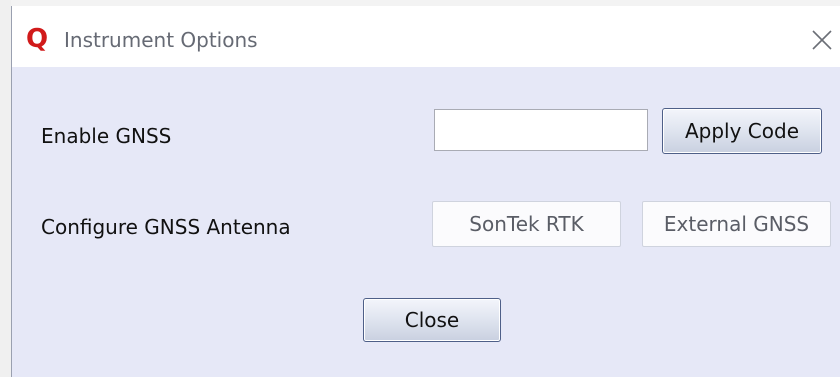  I want to click on configure-antenna-label: Configure GNSS Antenna, so click(166, 227).